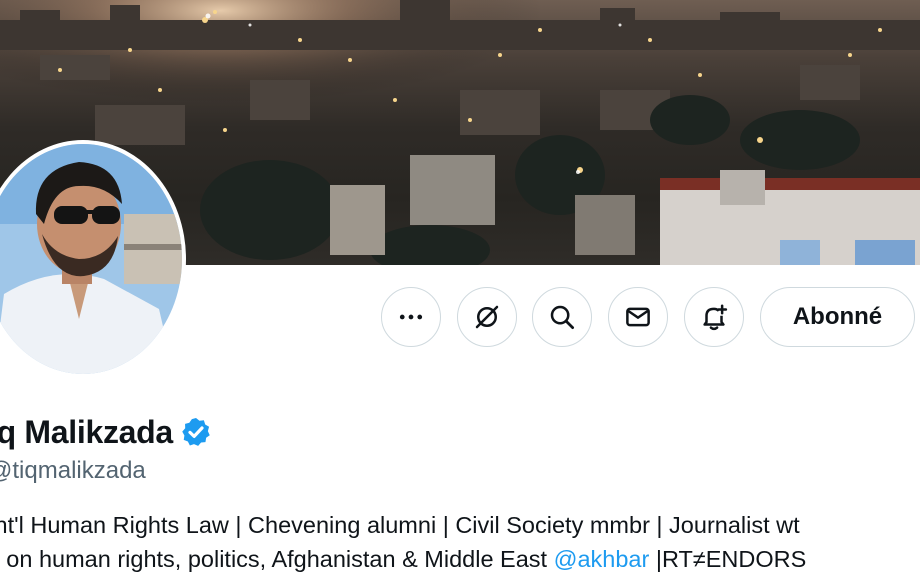 This screenshot has width=920, height=575. I want to click on bell-plus-icon, so click(715, 317).